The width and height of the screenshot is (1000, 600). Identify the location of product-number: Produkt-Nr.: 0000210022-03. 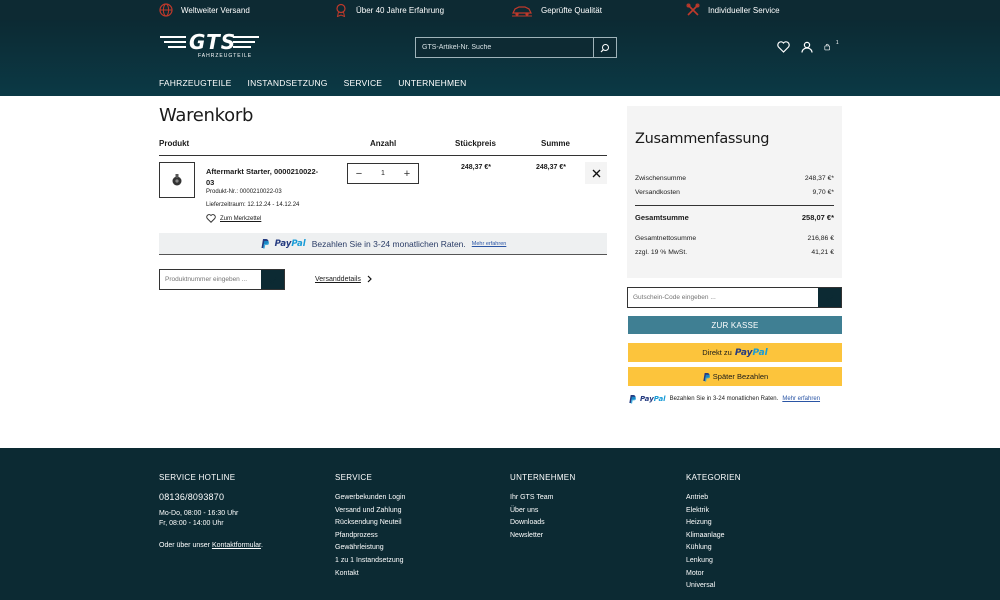
(244, 192).